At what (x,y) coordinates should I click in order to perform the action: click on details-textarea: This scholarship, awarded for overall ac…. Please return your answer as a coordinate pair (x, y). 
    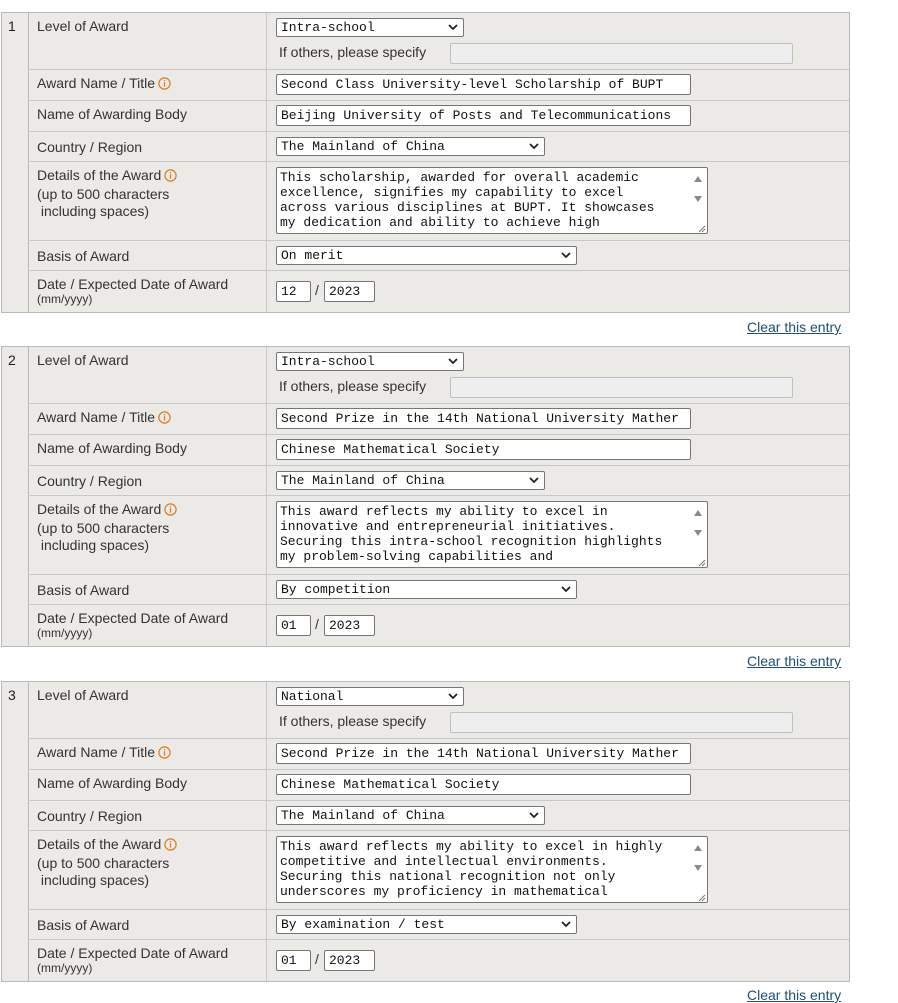
    Looking at the image, I should click on (492, 200).